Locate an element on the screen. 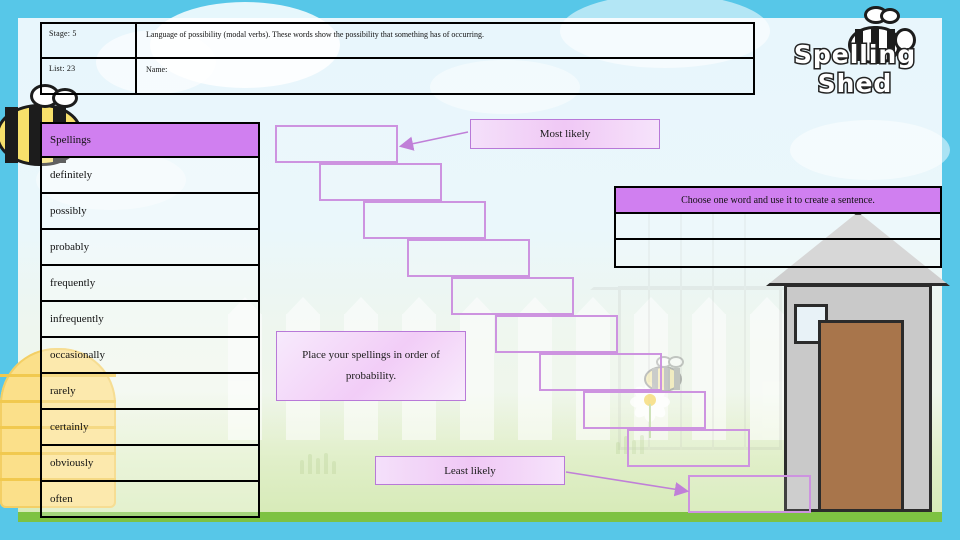 This screenshot has height=540, width=960. spelling-word-row: often is located at coordinates (150, 500).